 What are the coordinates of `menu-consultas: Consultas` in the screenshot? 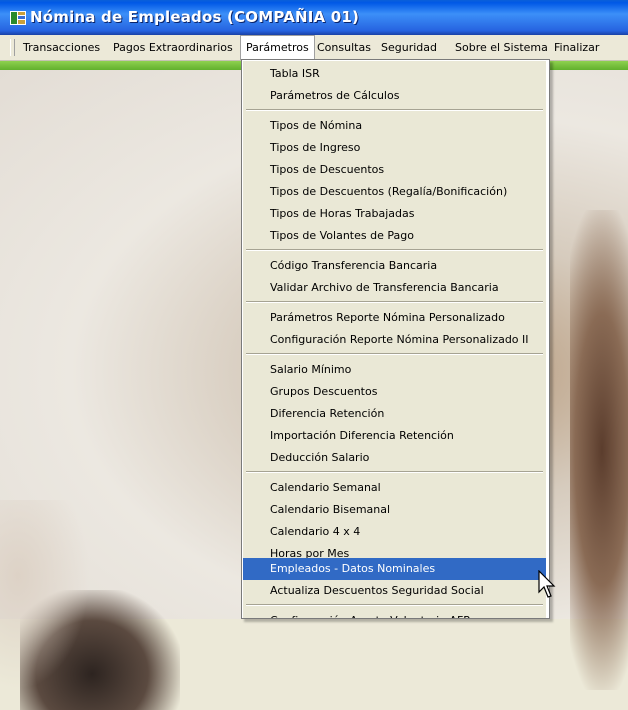 It's located at (344, 47).